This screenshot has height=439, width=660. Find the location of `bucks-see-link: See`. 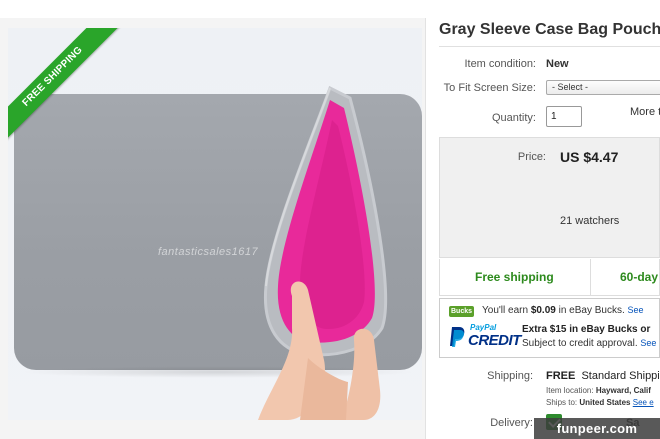

bucks-see-link: See is located at coordinates (636, 310).